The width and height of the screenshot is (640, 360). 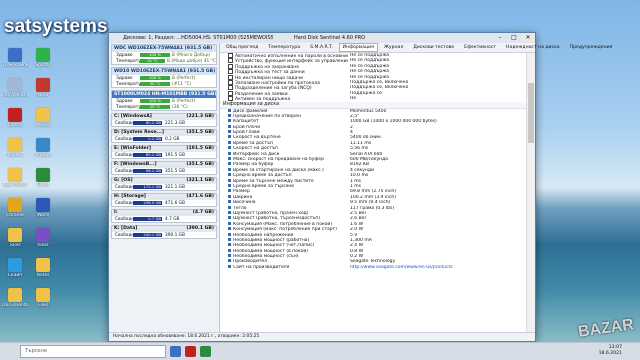 I want to click on desktop-icon: Скайп, so click(x=15, y=268).